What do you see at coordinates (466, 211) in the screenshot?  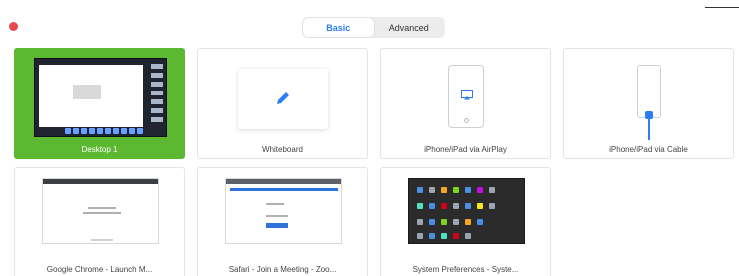 I see `system-preferences-thumbnail` at bounding box center [466, 211].